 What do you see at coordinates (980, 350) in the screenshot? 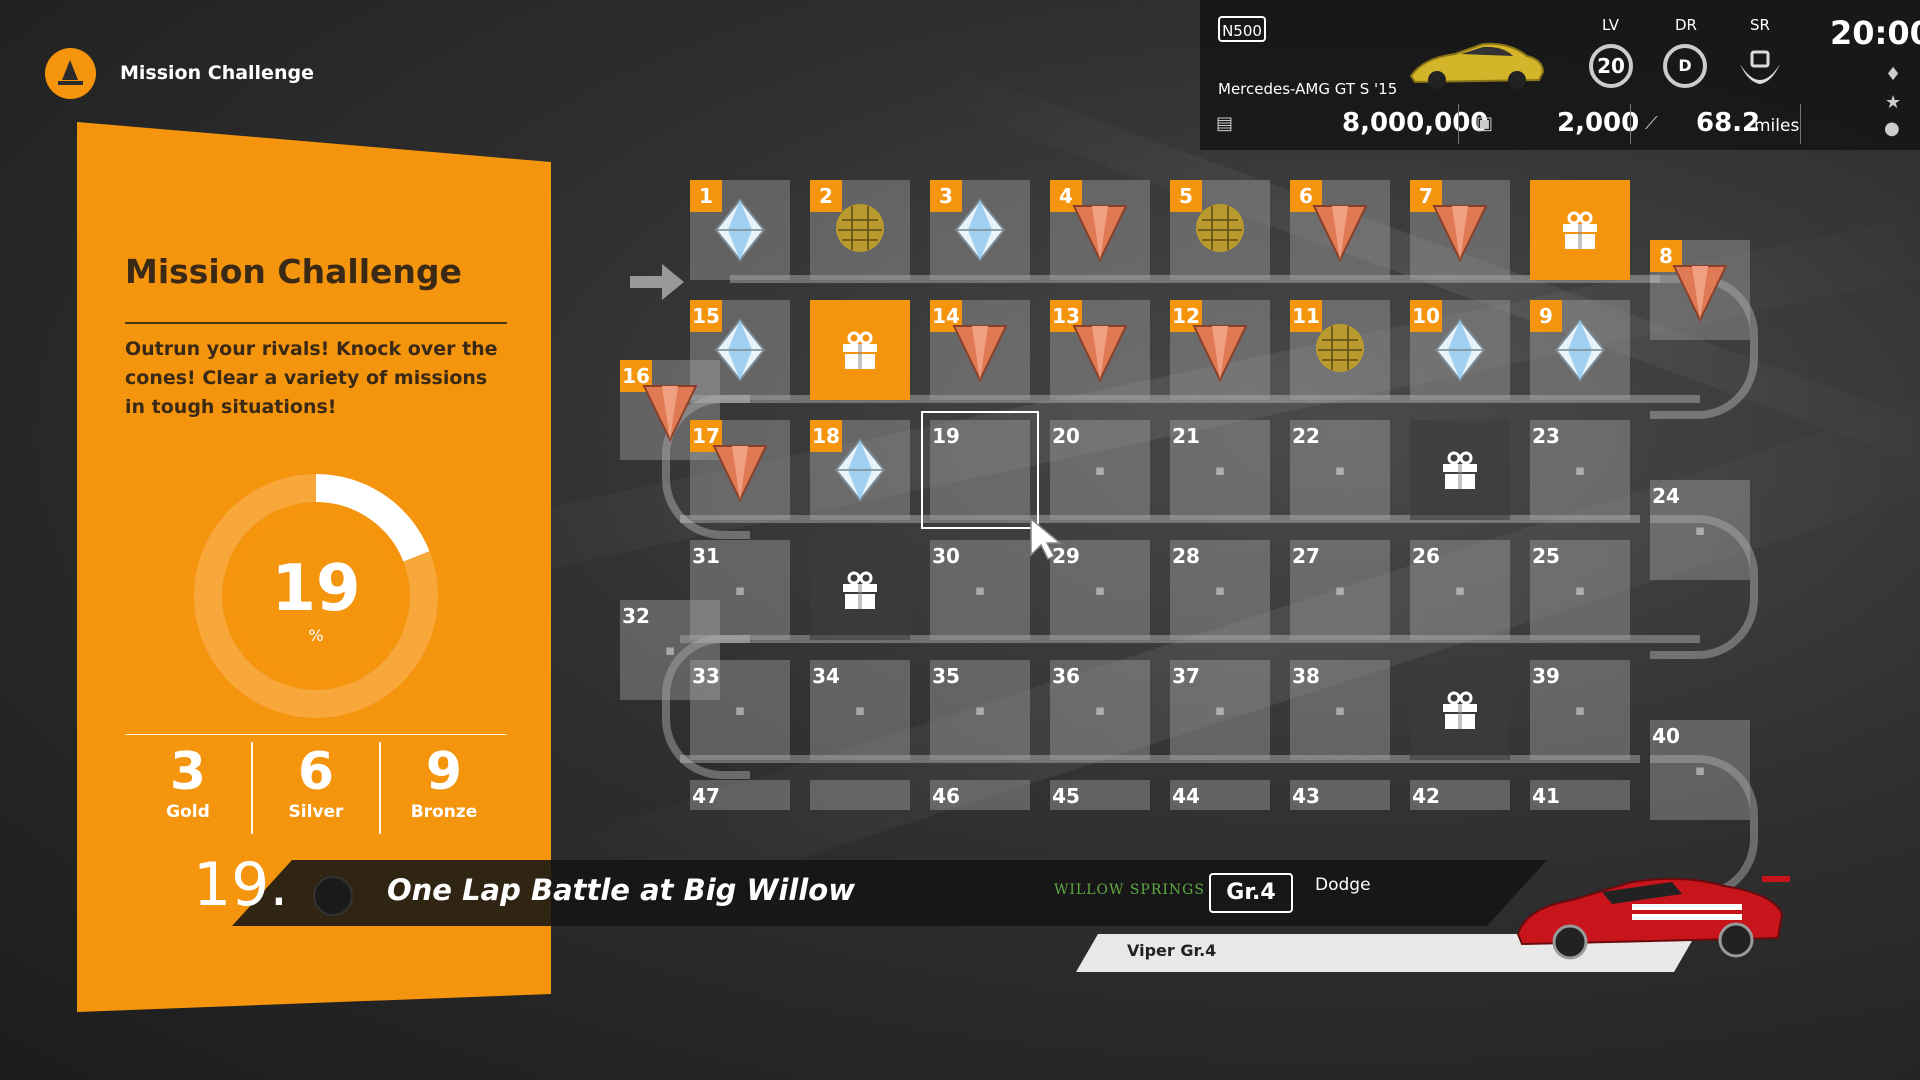
I see `mission-tile: 14` at bounding box center [980, 350].